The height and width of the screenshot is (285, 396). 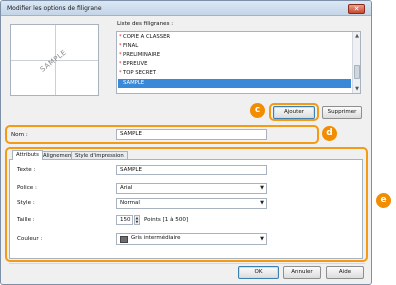 What do you see at coordinates (191, 239) in the screenshot?
I see `color-select: Gris intermédiaire ▼` at bounding box center [191, 239].